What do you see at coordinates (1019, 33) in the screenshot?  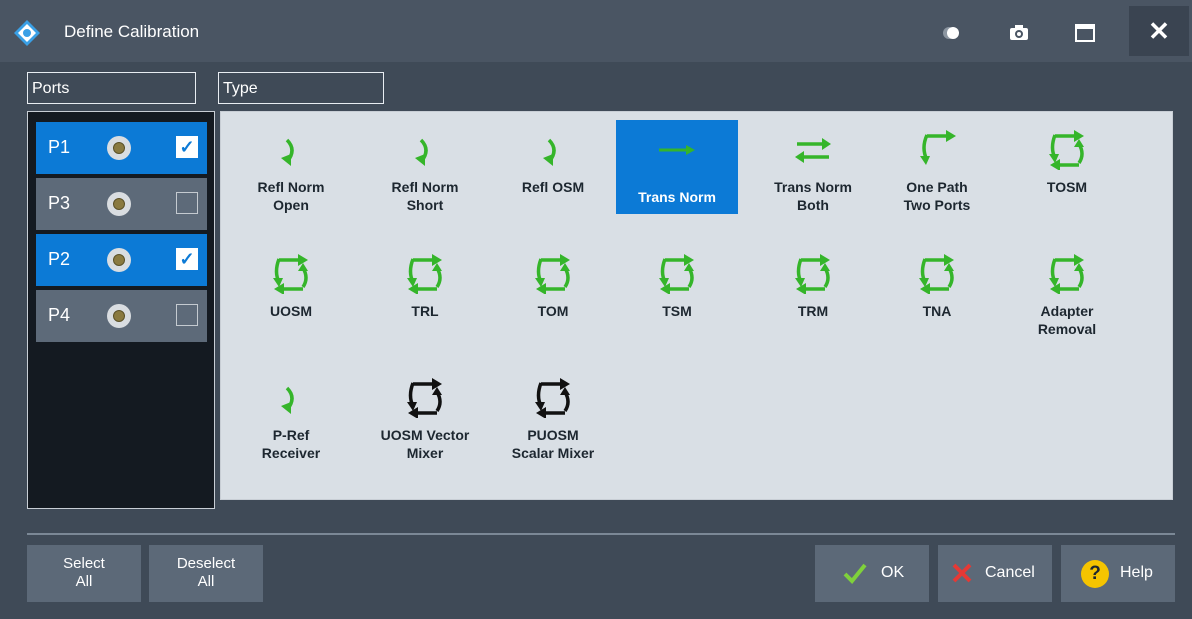 I see `camera-icon` at bounding box center [1019, 33].